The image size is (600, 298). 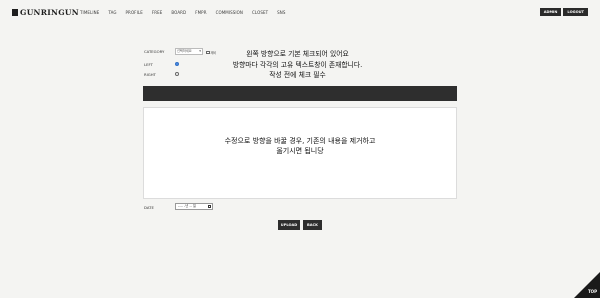 What do you see at coordinates (300, 146) in the screenshot?
I see `textarea-content: 수정으로 방향을 바꿀 경우, 기존의 내용을 제거하고 옮기시면 됩니당` at bounding box center [300, 146].